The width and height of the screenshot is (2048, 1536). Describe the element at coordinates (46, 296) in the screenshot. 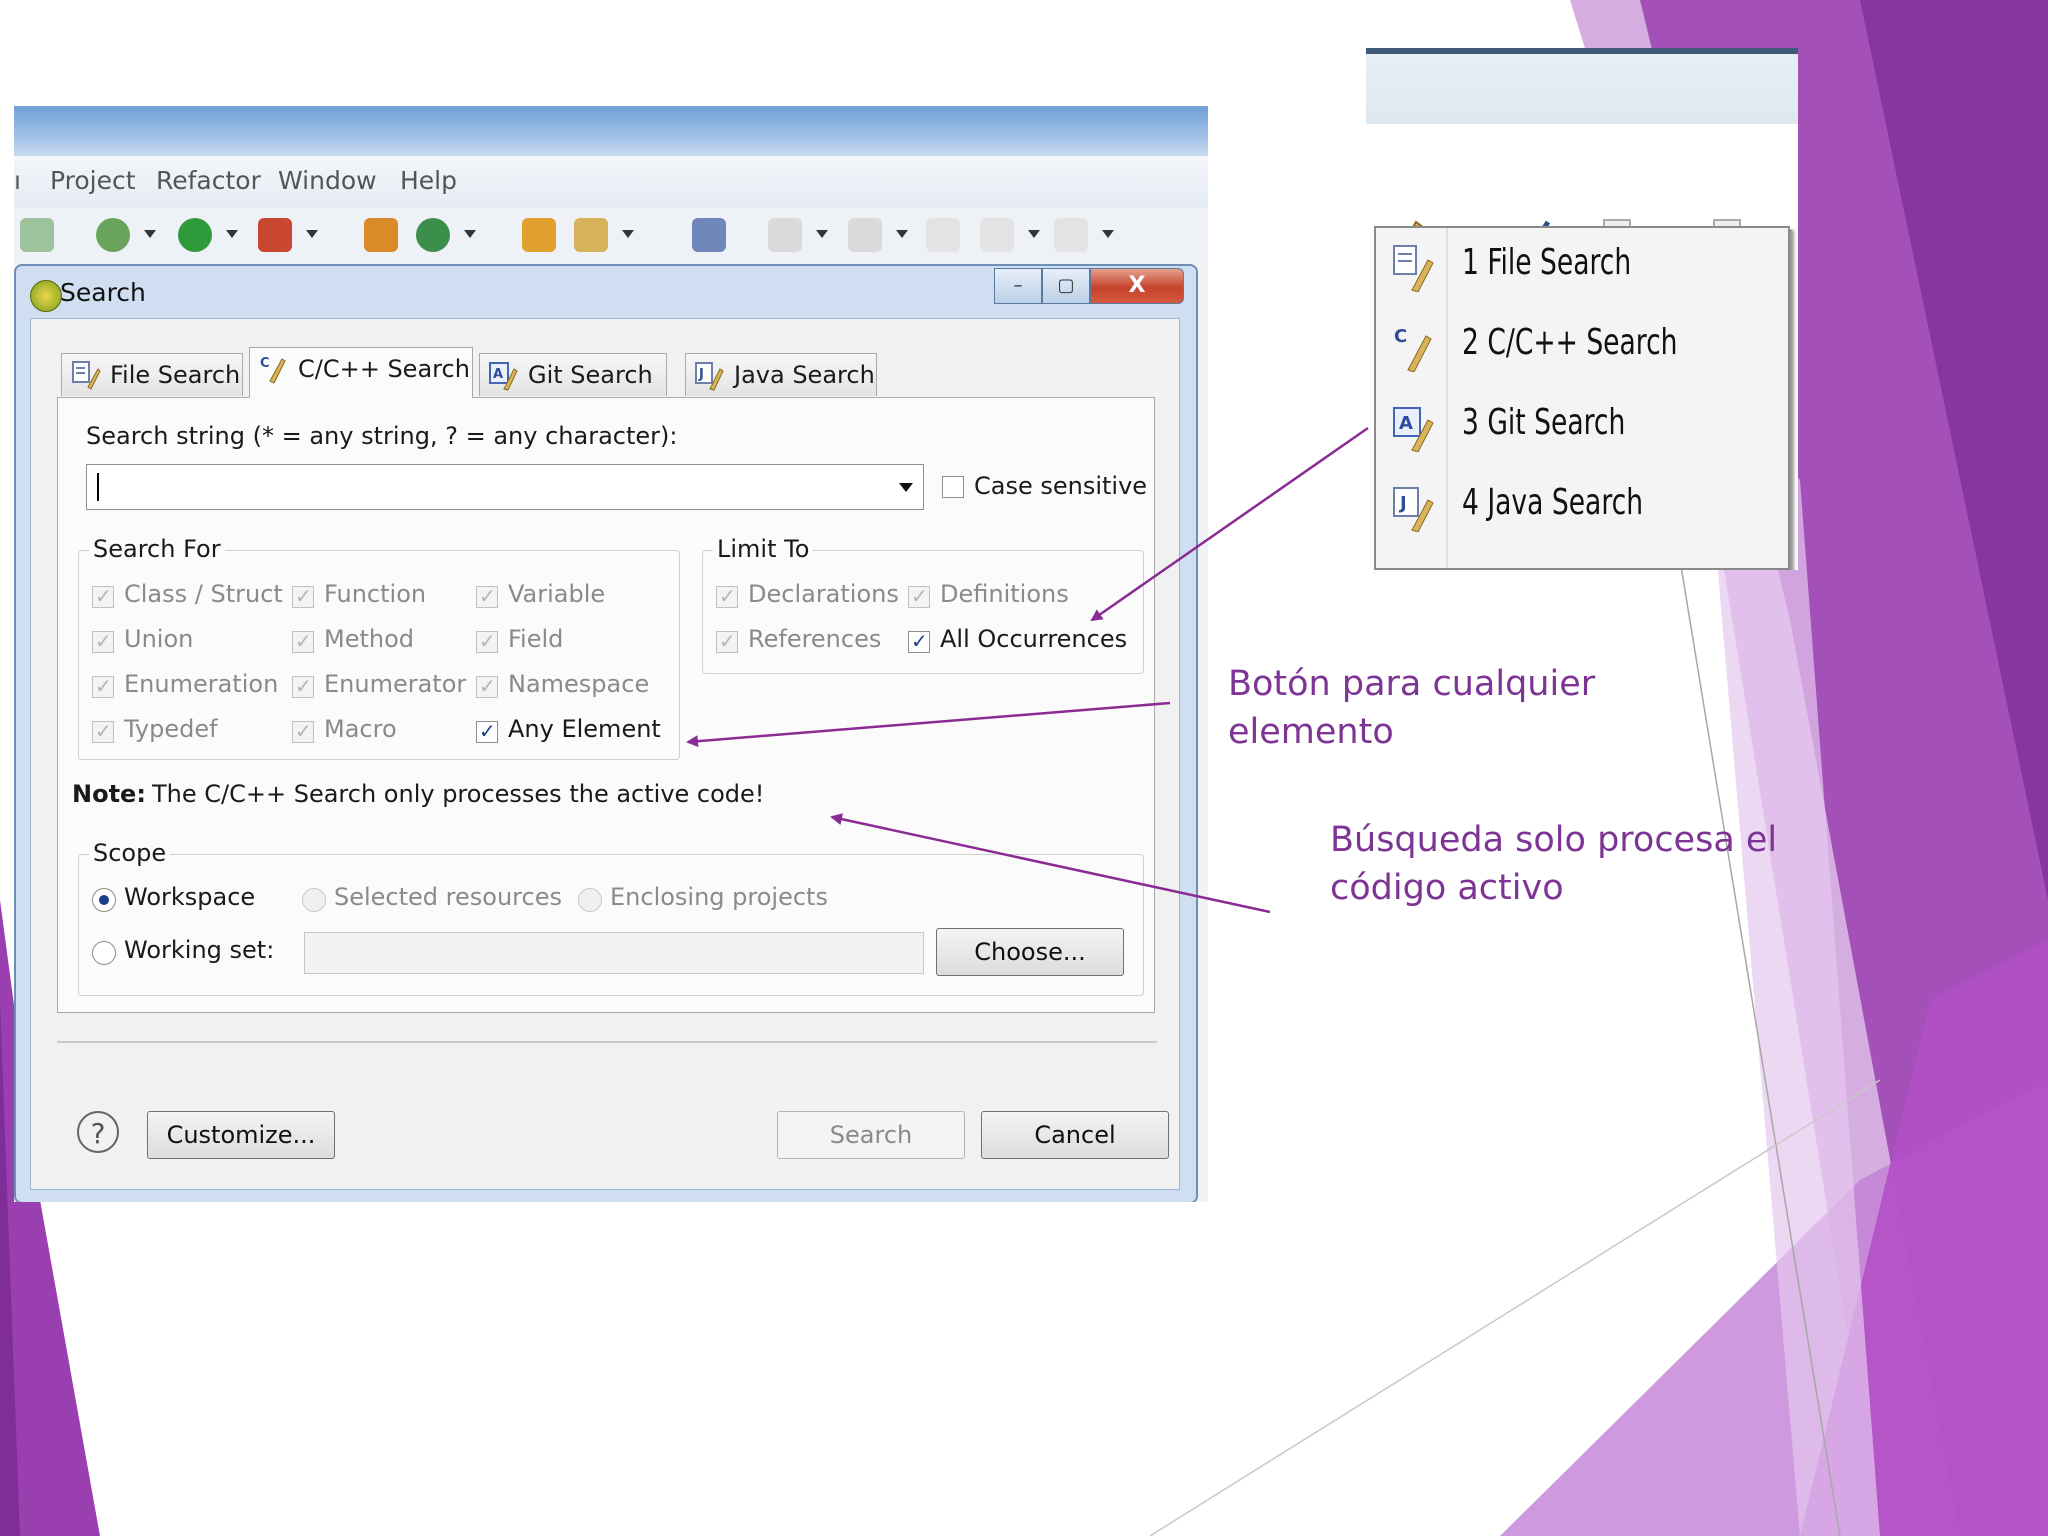

I see `eclipse-dialog-icon` at that location.